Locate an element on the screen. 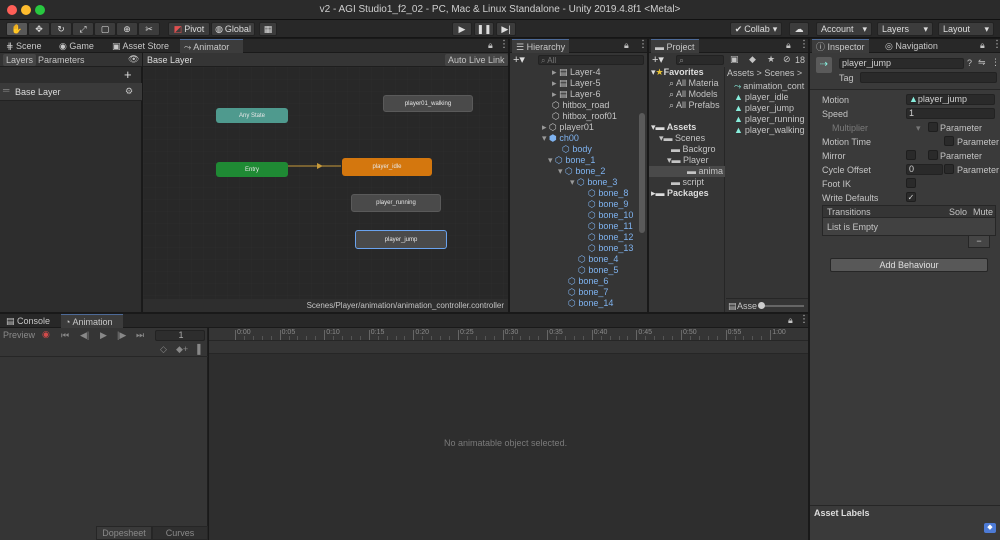 This screenshot has height=540, width=1000. tab-inspector: ⓘ Inspector is located at coordinates (840, 46).